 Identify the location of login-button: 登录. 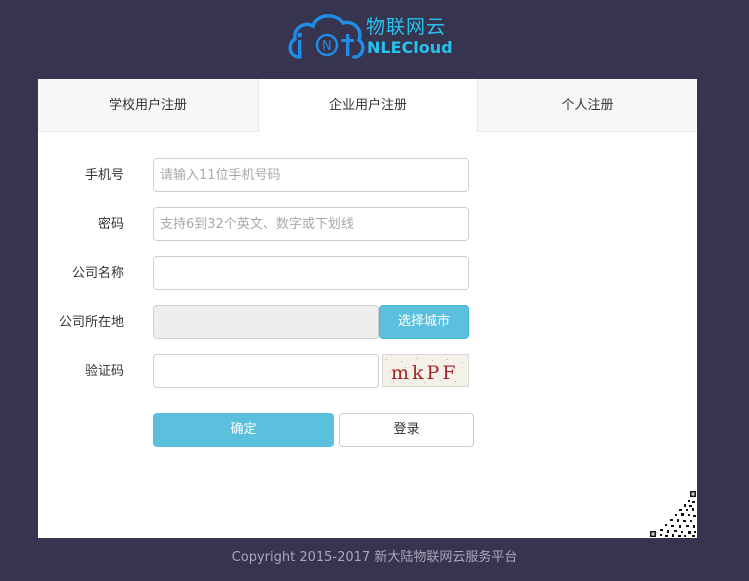
(406, 430).